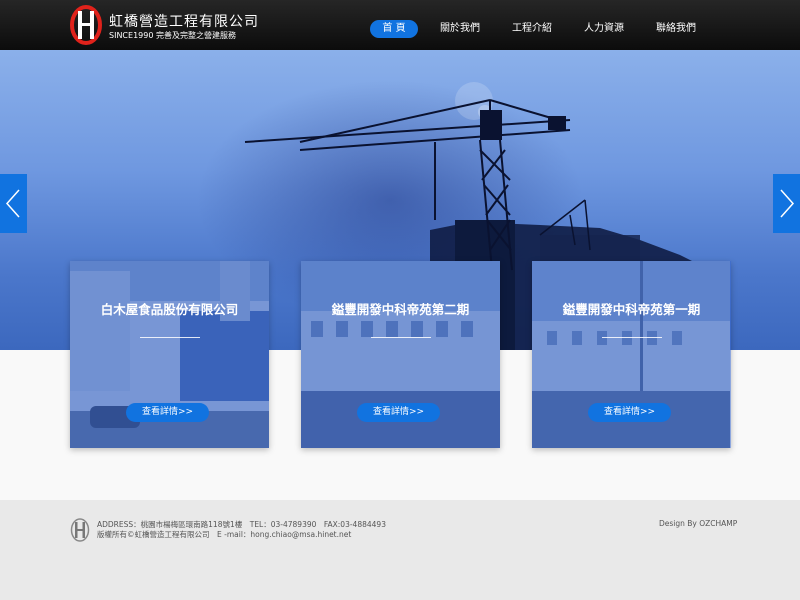  I want to click on nav-projects: 工程介紹, so click(532, 29).